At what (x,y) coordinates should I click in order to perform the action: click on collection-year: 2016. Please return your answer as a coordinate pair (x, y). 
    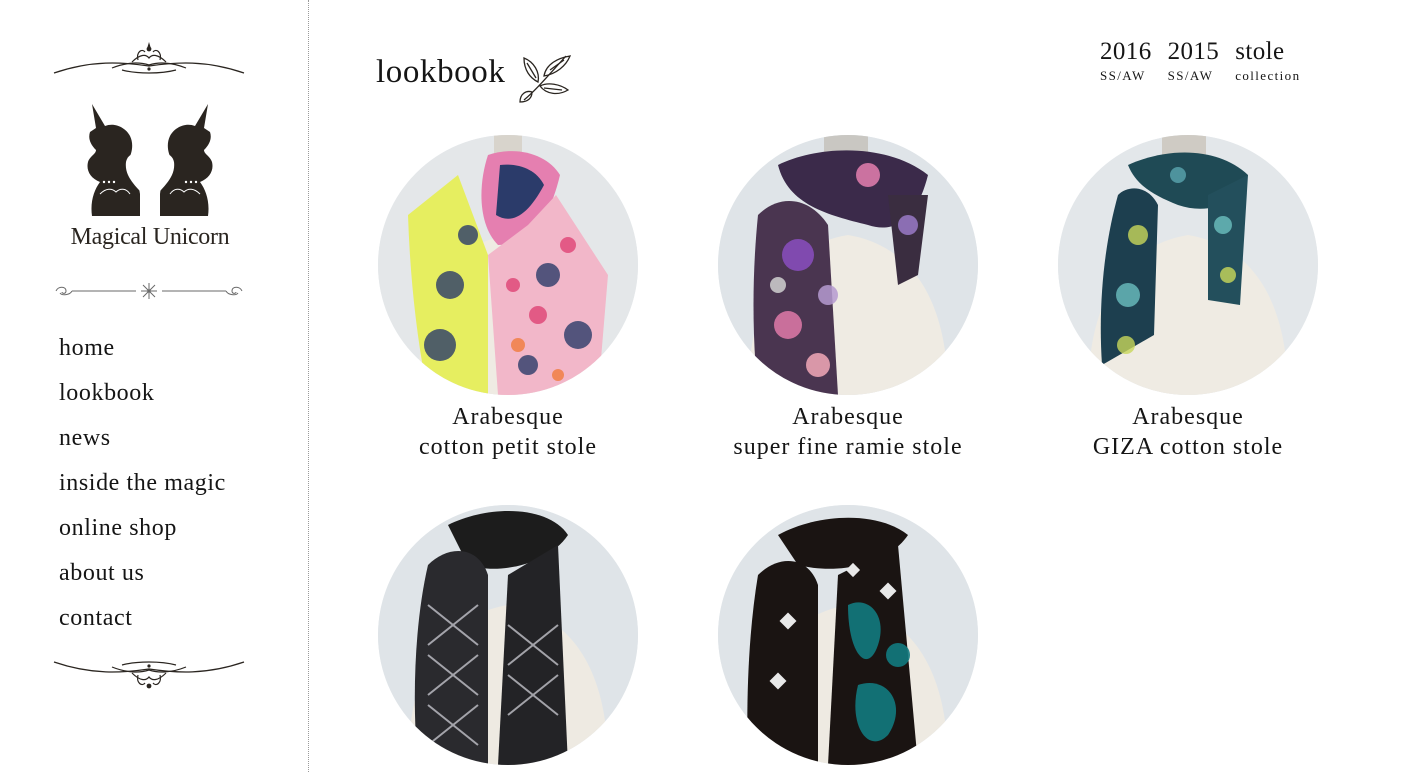
    Looking at the image, I should click on (1126, 51).